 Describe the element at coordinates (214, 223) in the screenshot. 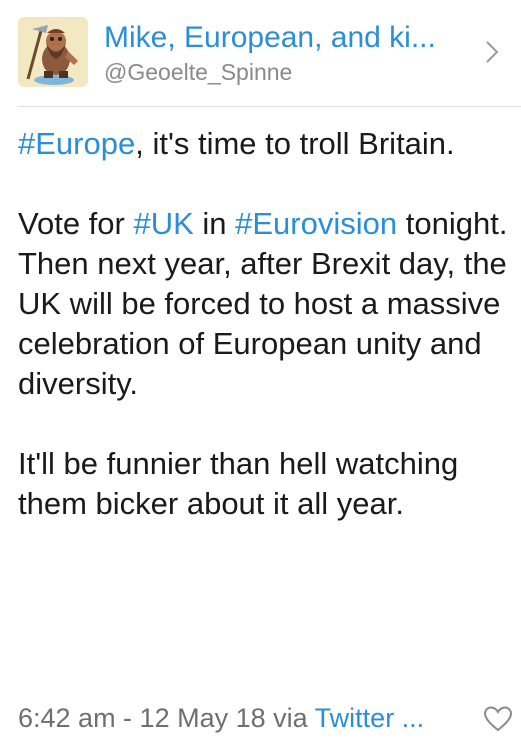

I see `tweet-text-span: in` at that location.